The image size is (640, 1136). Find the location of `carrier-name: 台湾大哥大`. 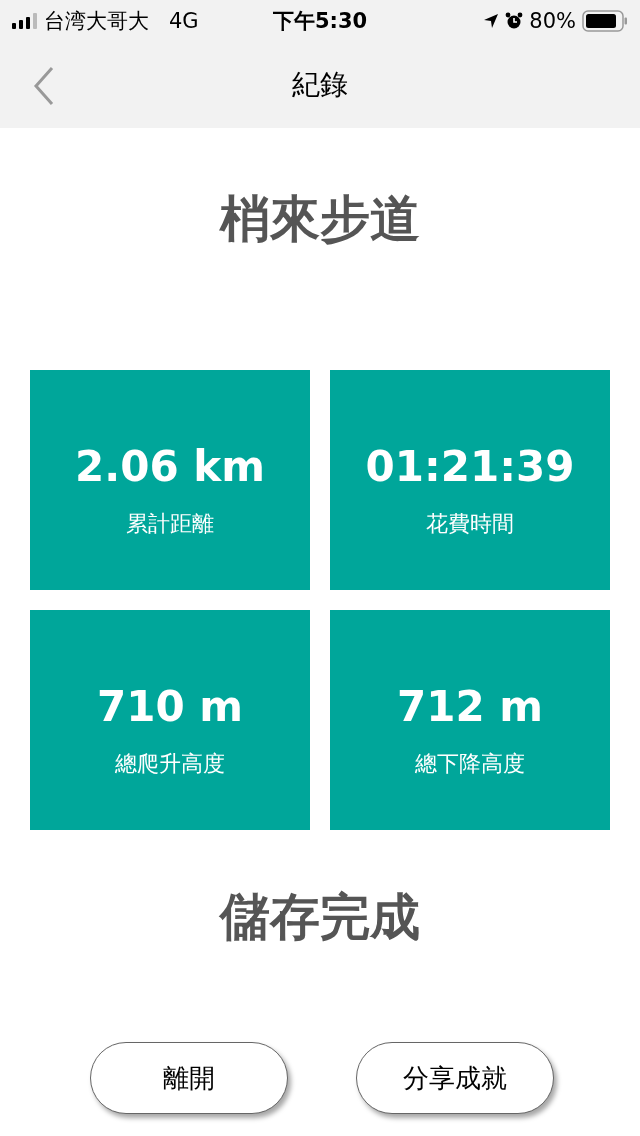

carrier-name: 台湾大哥大 is located at coordinates (96, 21).